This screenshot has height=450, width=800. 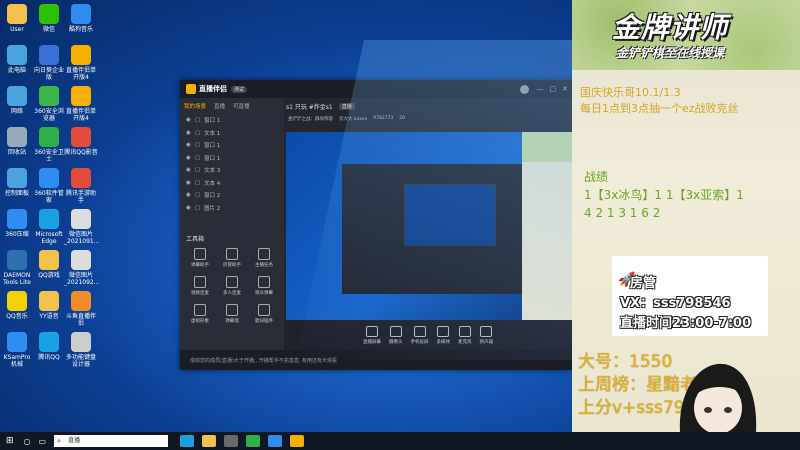 What do you see at coordinates (232, 314) in the screenshot?
I see `tool-button: 弹幕墙` at bounding box center [232, 314].